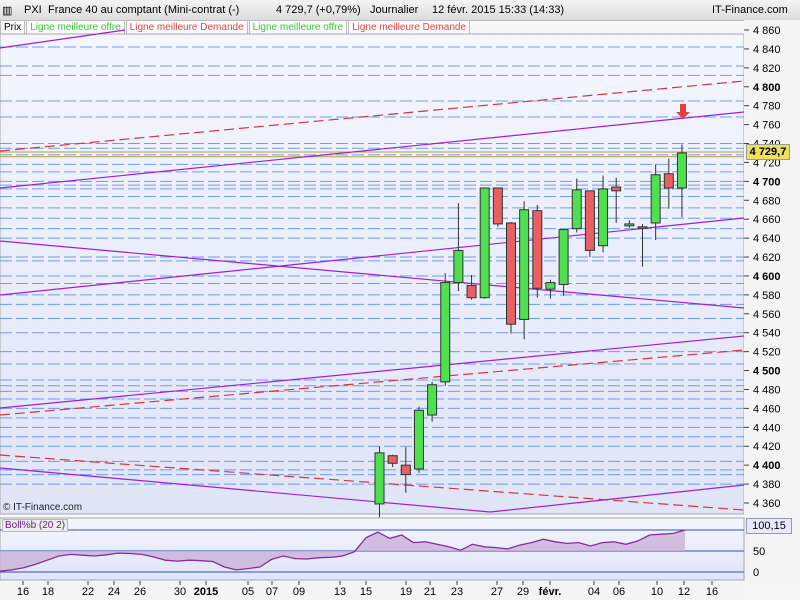 Image resolution: width=800 pixels, height=600 pixels. I want to click on y-tick-label: 4 700, so click(767, 182).